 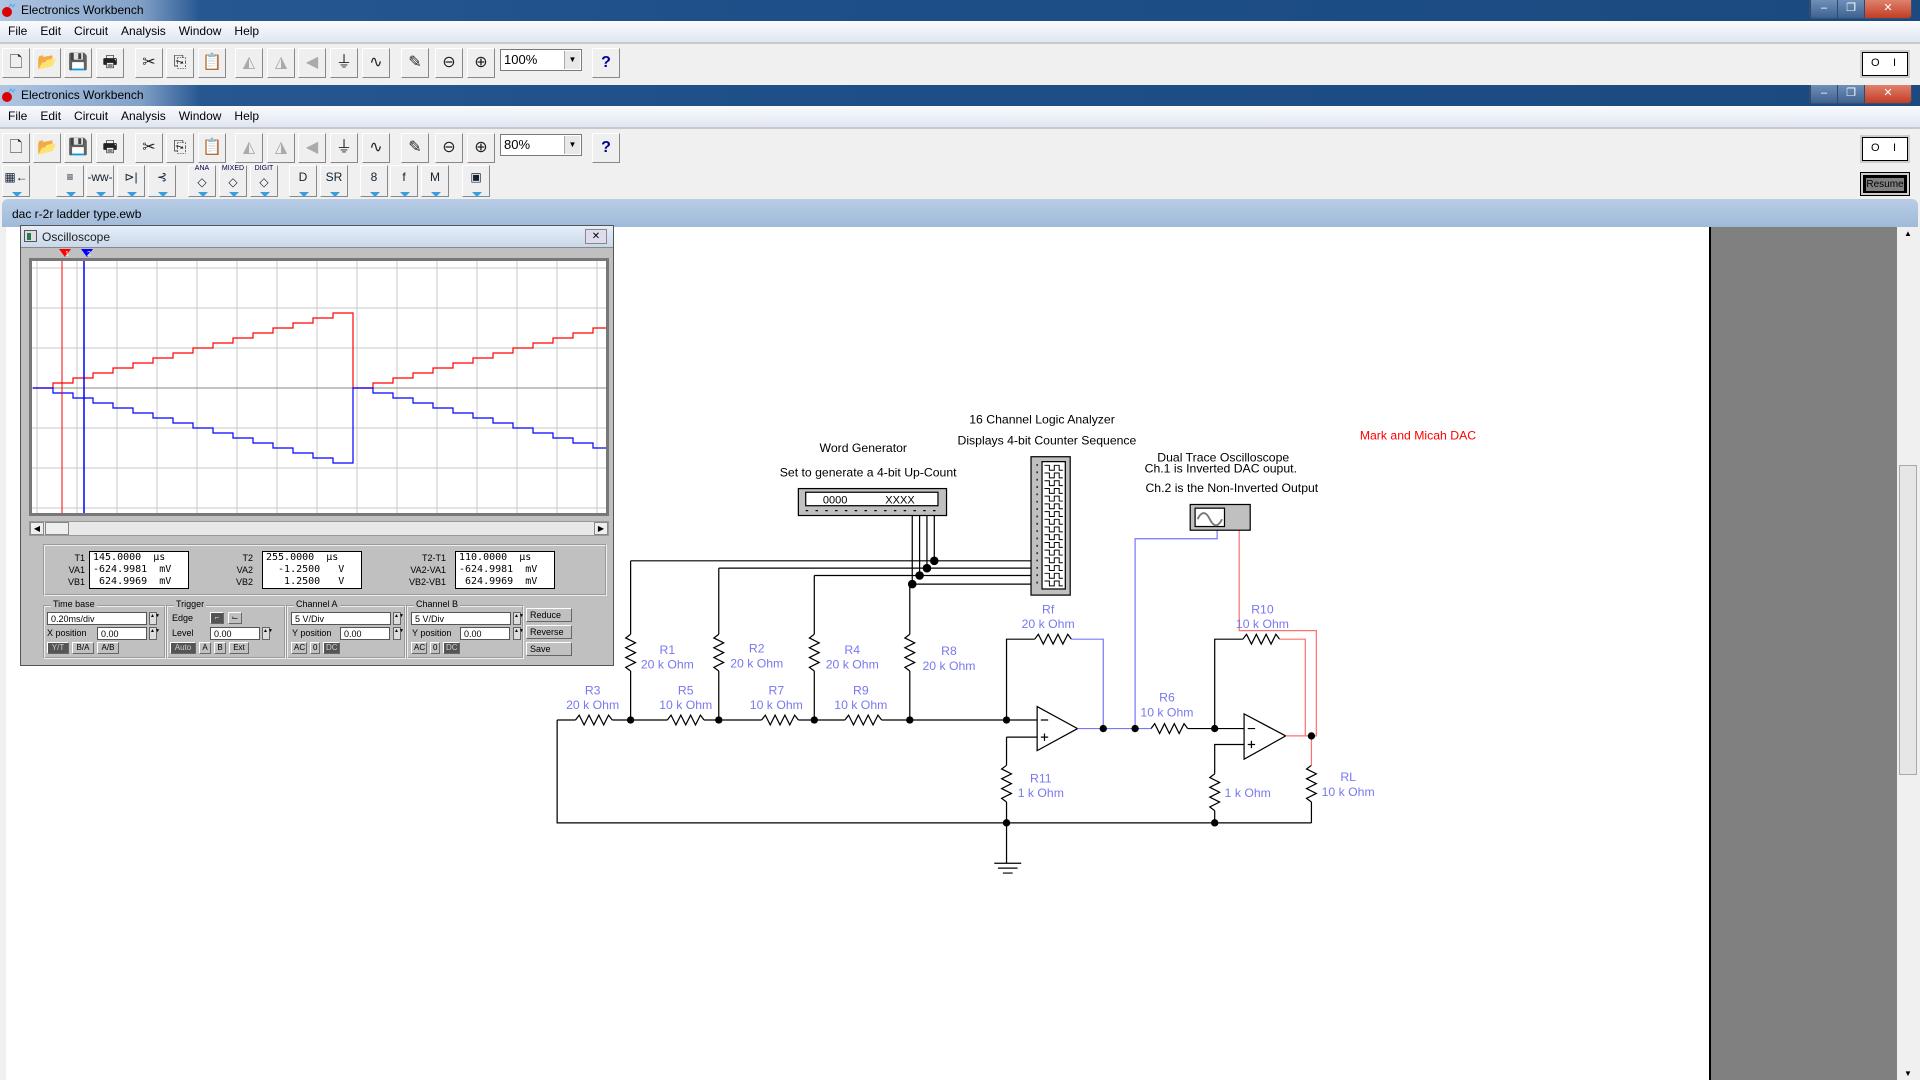 I want to click on scroll-down-icon: ▼, so click(x=1908, y=1073).